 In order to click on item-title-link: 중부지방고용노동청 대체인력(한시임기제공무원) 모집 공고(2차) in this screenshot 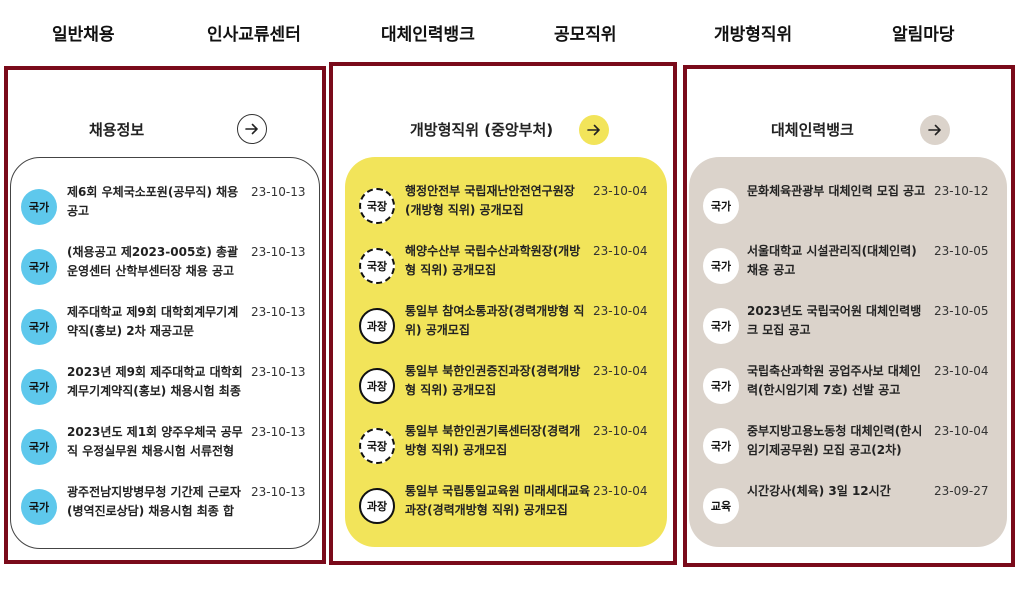, I will do `click(838, 441)`.